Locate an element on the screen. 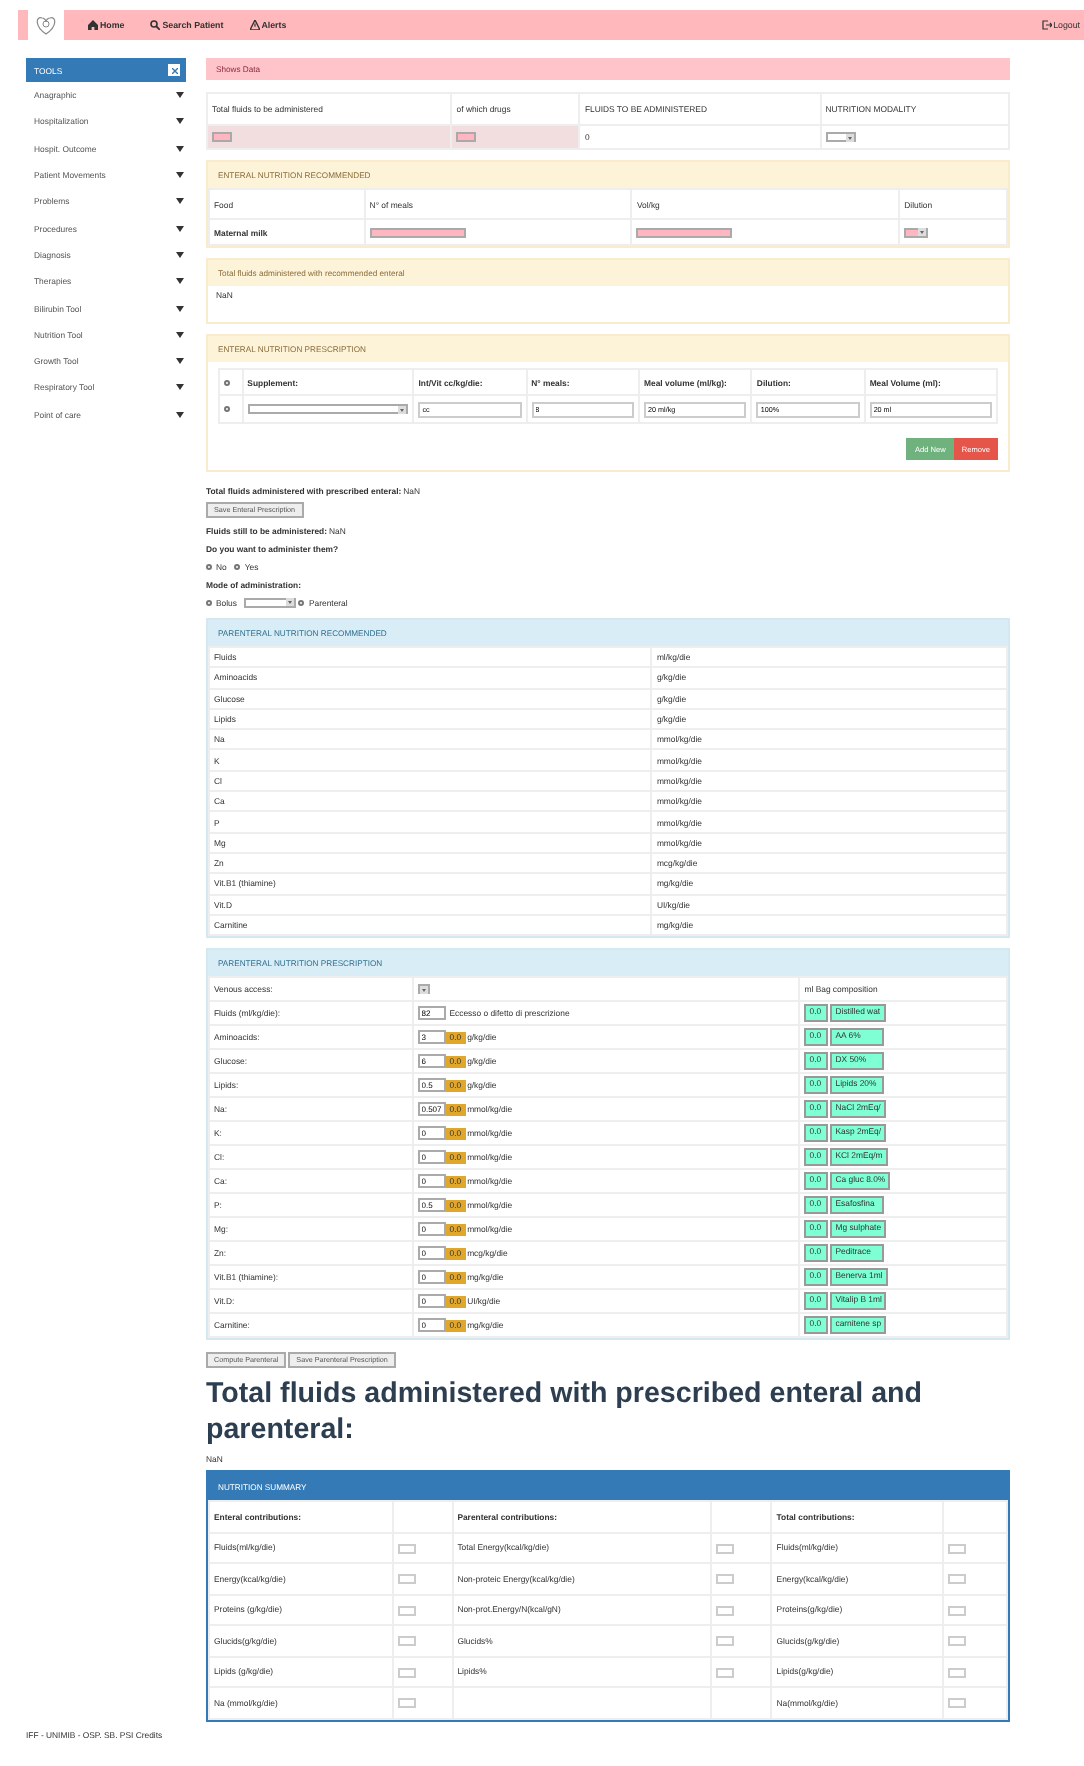 The image size is (1084, 1766). warning-icon is located at coordinates (254, 25).